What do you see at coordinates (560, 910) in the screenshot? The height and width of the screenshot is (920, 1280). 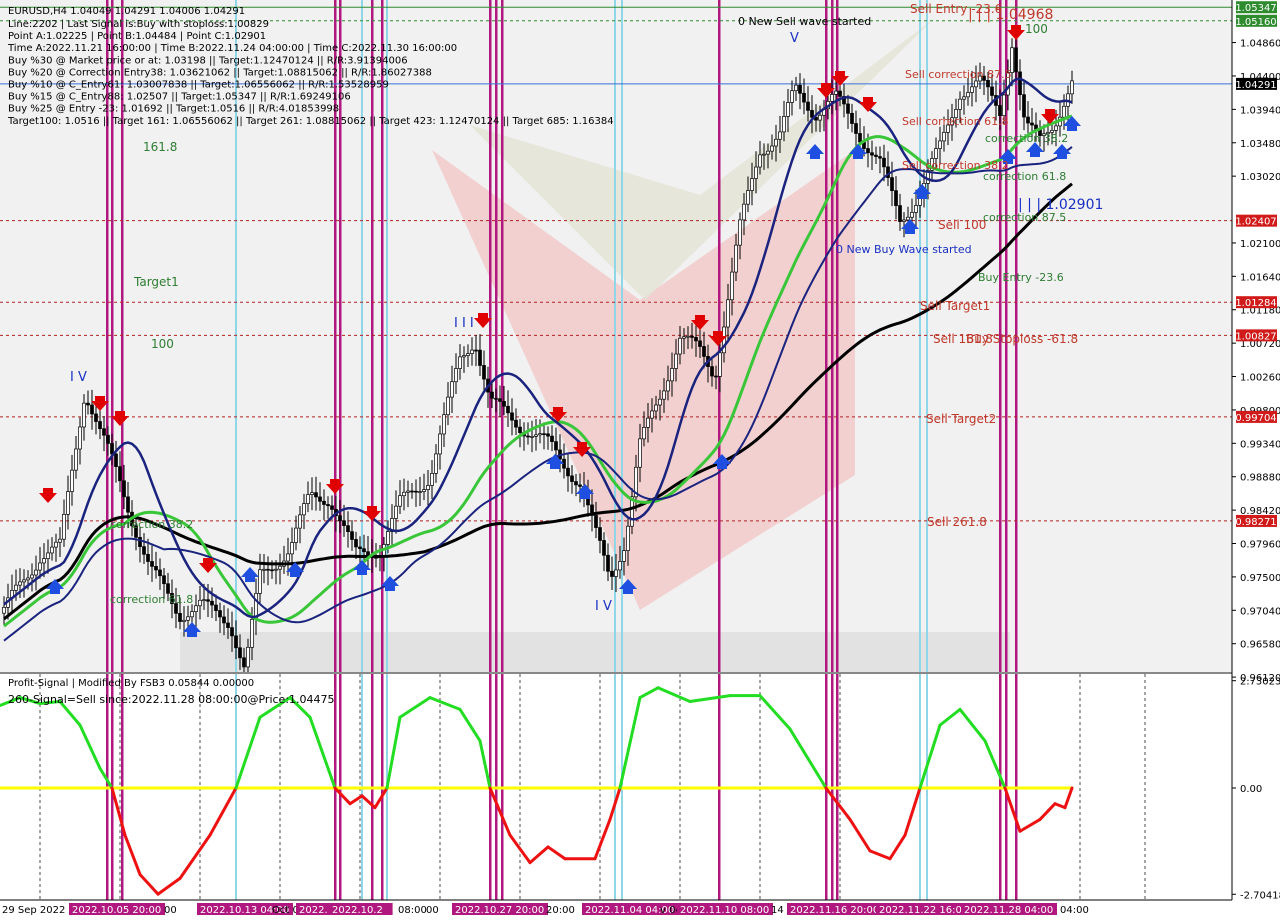 I see `time-label: 20:00` at bounding box center [560, 910].